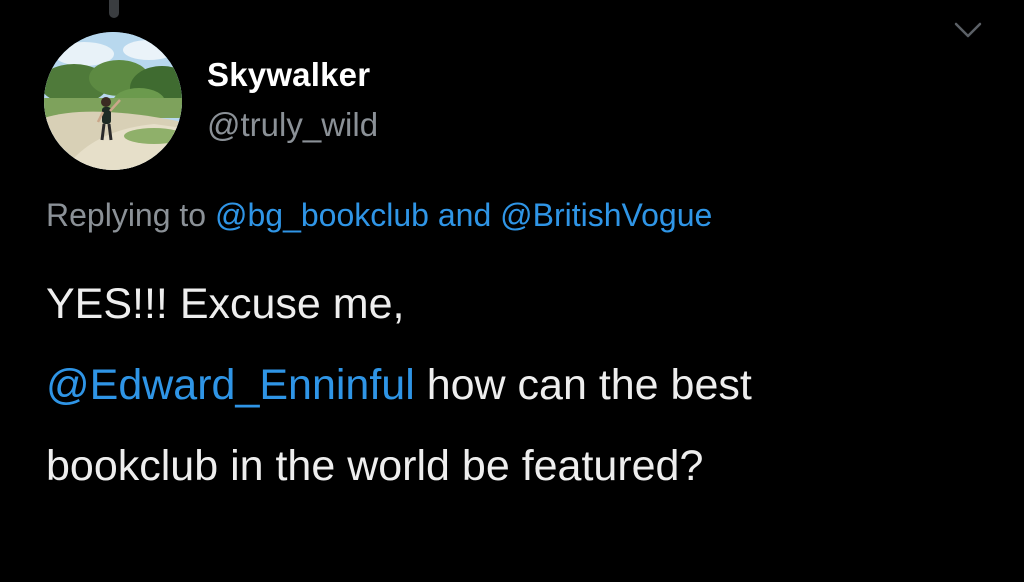 The width and height of the screenshot is (1024, 582). What do you see at coordinates (113, 101) in the screenshot?
I see `avatar` at bounding box center [113, 101].